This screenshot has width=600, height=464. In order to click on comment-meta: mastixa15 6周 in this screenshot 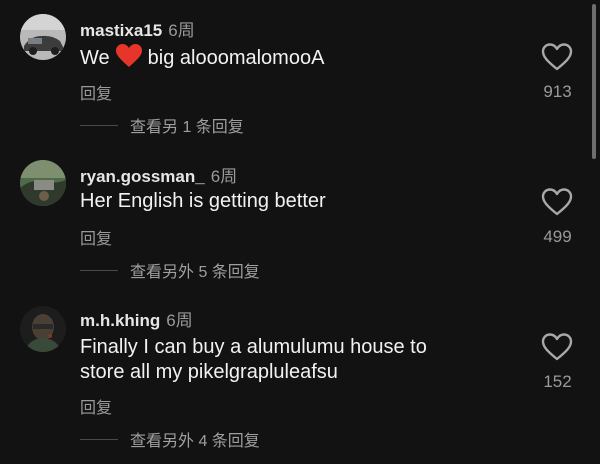, I will do `click(137, 28)`.